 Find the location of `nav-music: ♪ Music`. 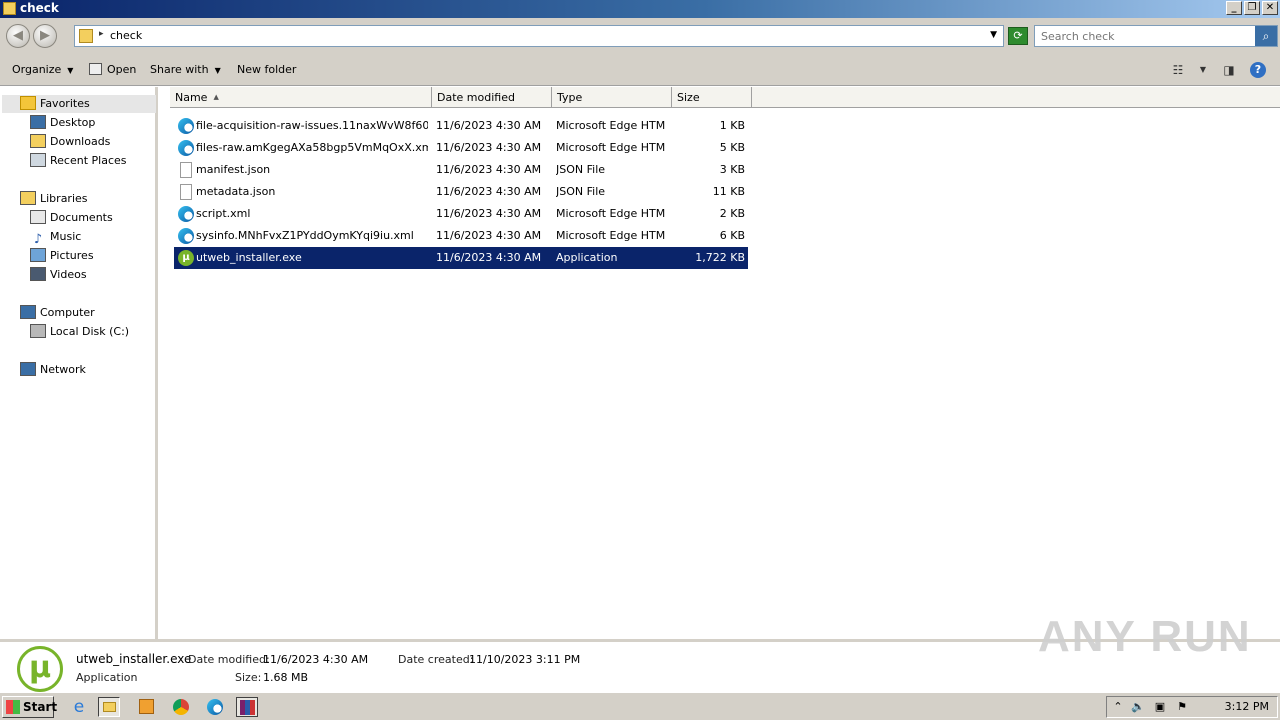

nav-music: ♪ Music is located at coordinates (56, 237).